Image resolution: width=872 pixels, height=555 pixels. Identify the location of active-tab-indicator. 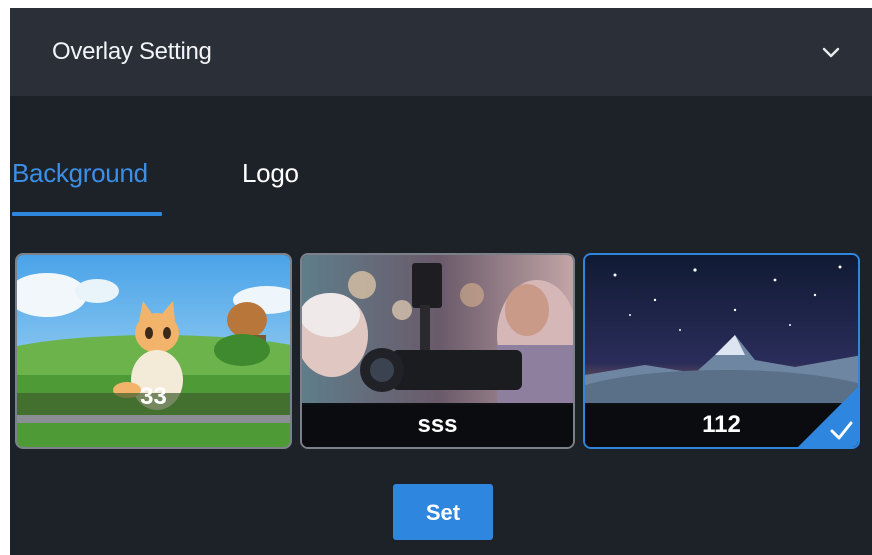
(87, 214).